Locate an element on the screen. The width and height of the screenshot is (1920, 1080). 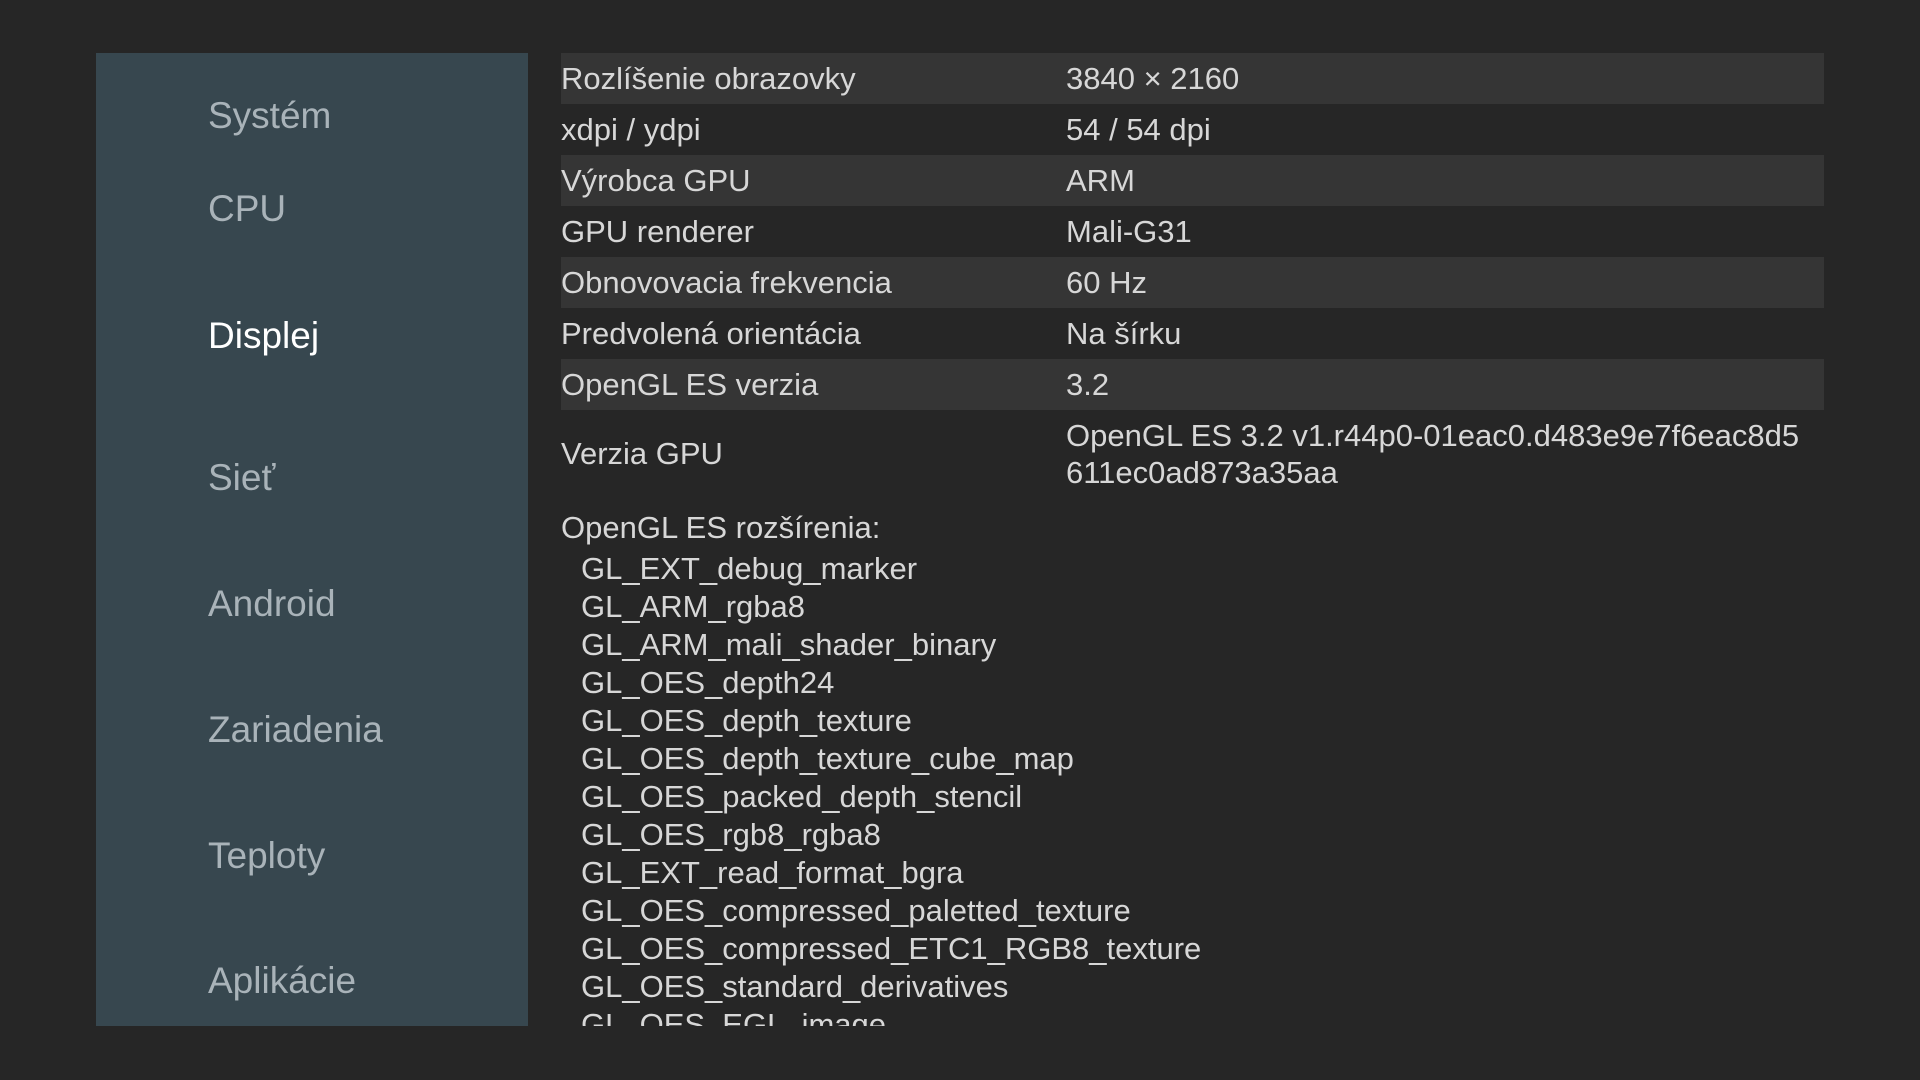
info-label: Výrobca GPU is located at coordinates (656, 180).